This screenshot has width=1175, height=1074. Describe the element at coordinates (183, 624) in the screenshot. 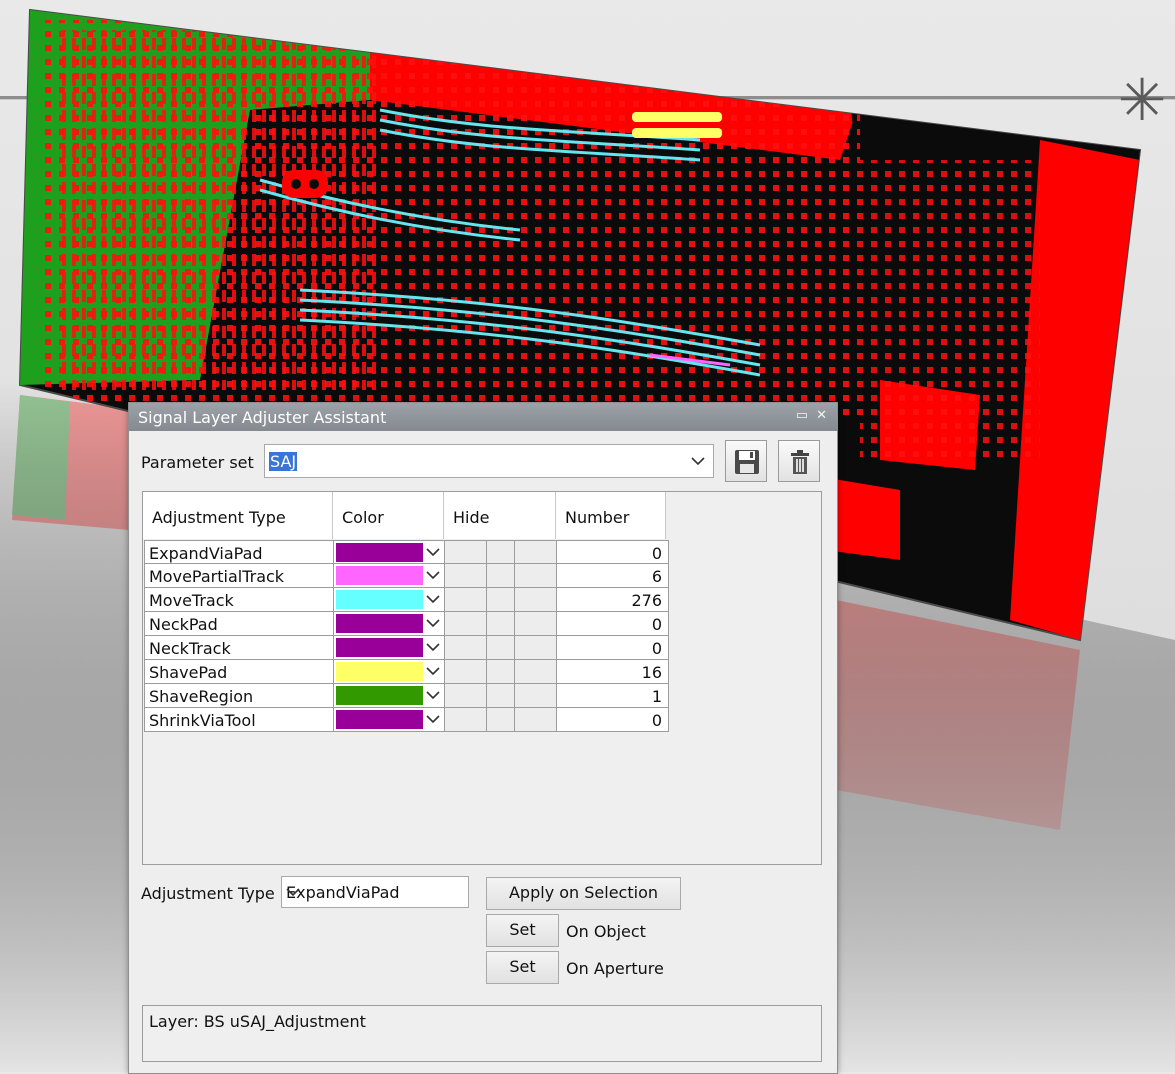

I see `row-type: NeckPad` at that location.